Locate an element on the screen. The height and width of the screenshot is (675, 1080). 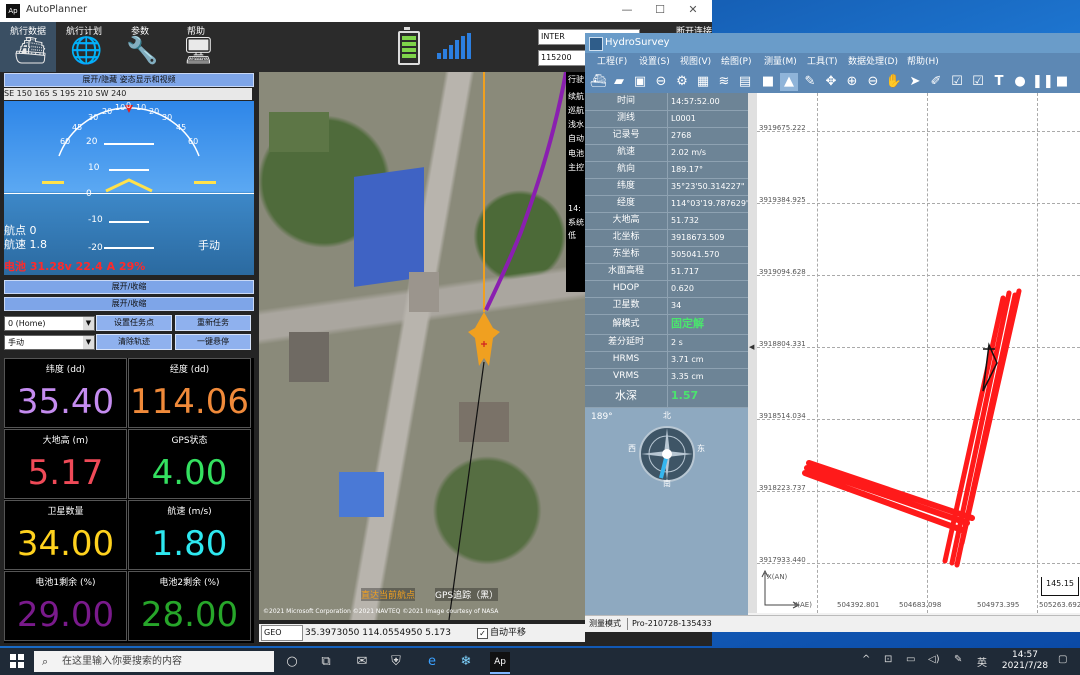
baud-select: 115200 is located at coordinates (565, 58).